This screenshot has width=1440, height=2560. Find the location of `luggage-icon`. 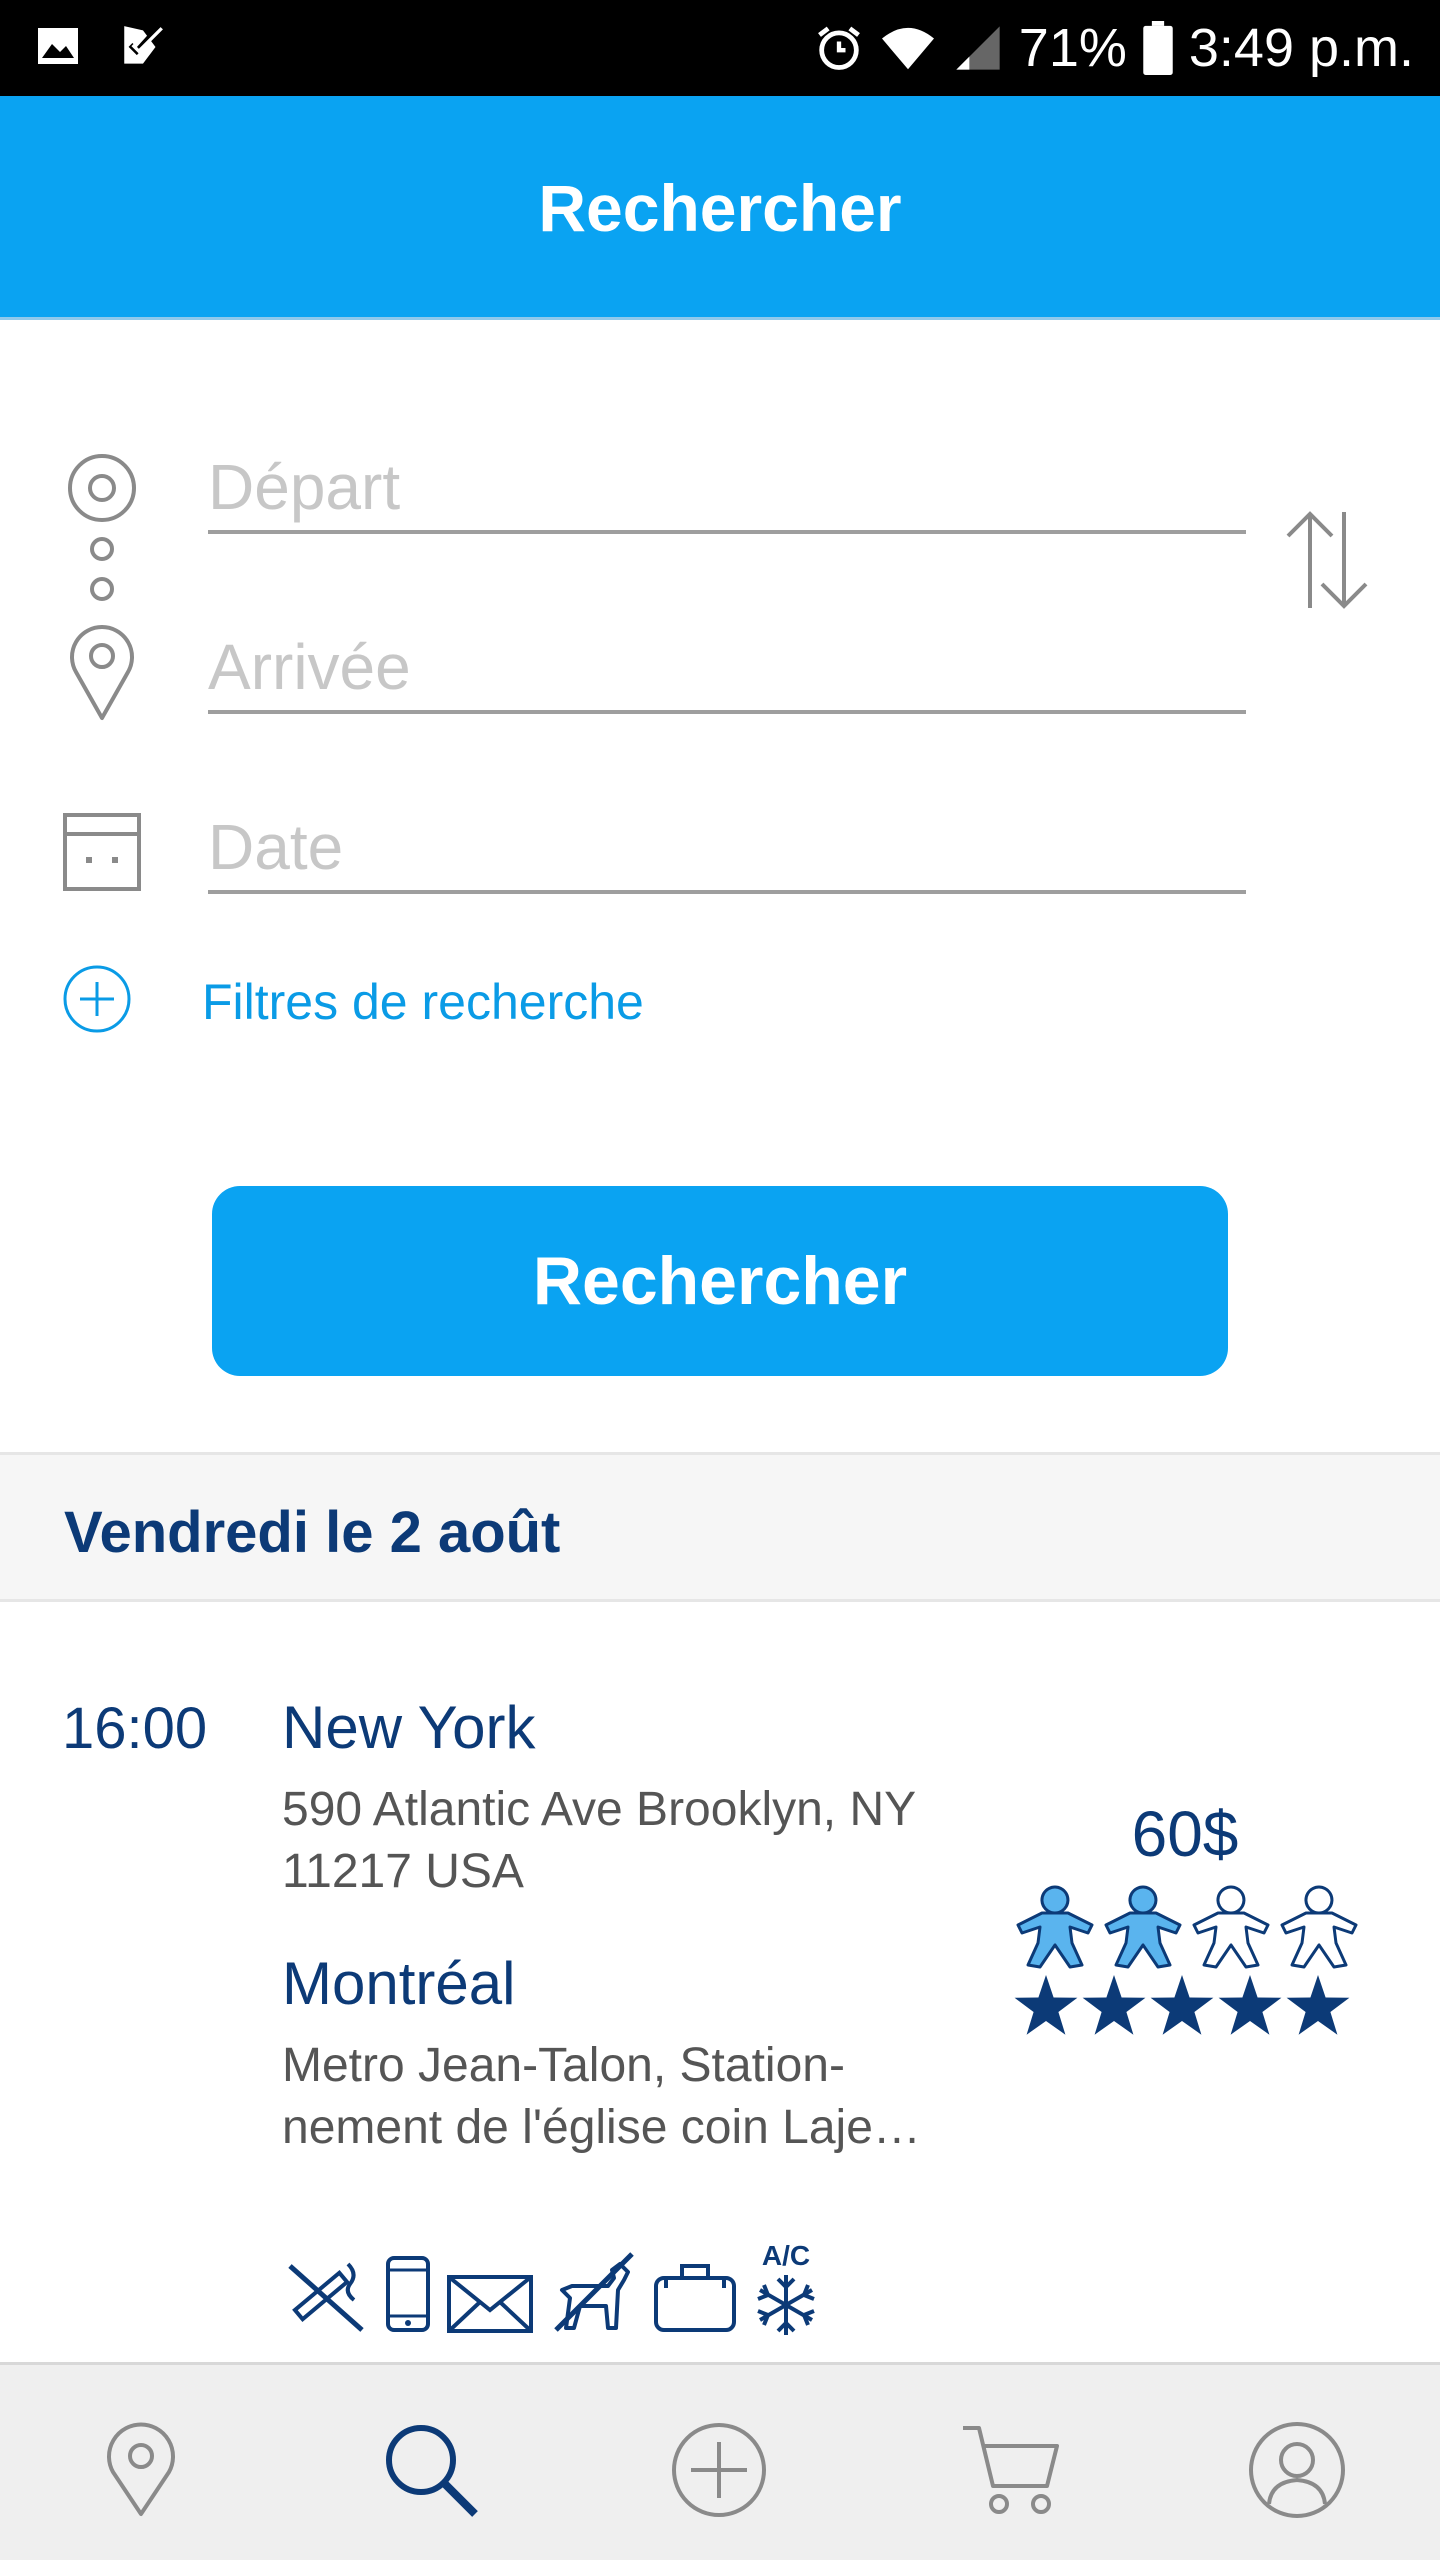

luggage-icon is located at coordinates (695, 2299).